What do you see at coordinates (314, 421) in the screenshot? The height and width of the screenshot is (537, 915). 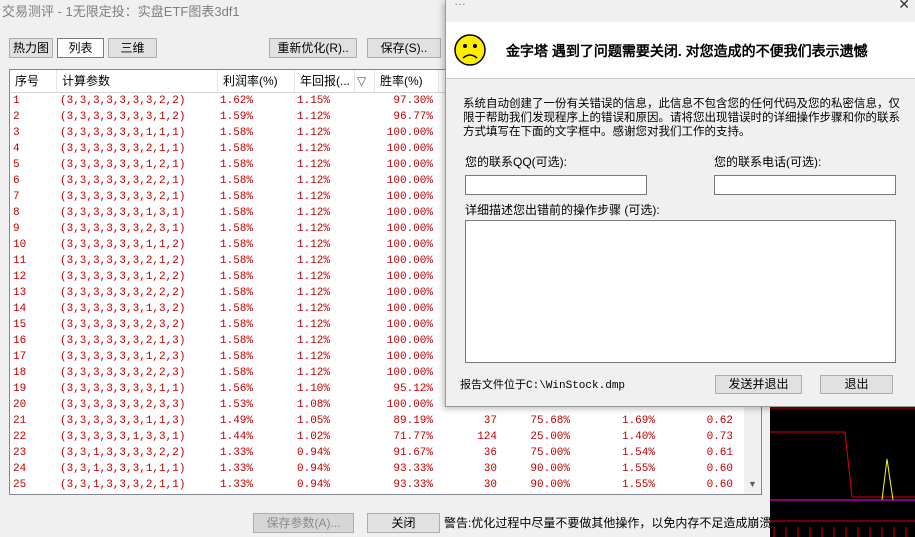 I see `cell-annual: 1.05%` at bounding box center [314, 421].